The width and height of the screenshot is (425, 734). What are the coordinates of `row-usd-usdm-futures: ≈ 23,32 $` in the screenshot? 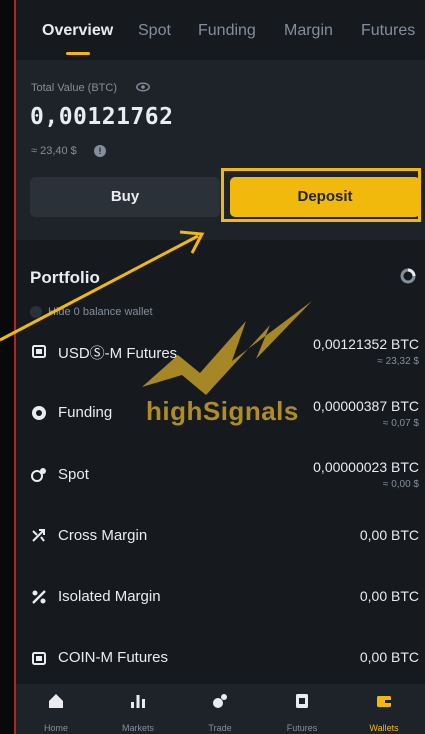 It's located at (398, 361).